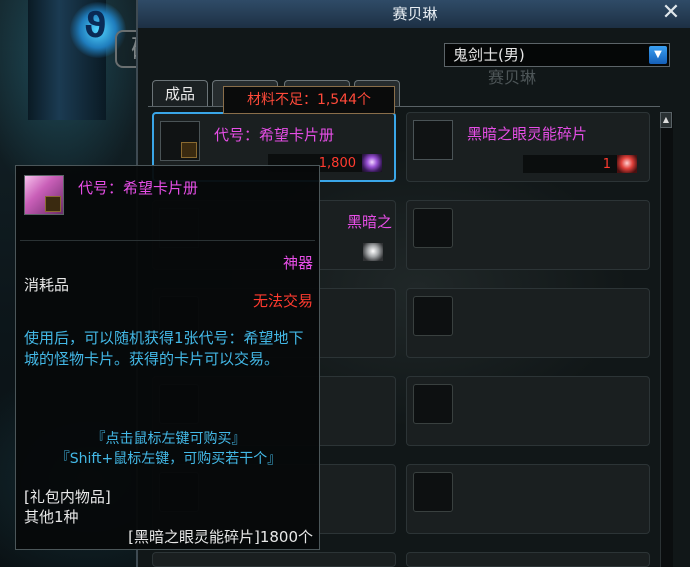 This screenshot has width=690, height=567. I want to click on insufficient-material-warning: 材料不足：1,544个, so click(309, 100).